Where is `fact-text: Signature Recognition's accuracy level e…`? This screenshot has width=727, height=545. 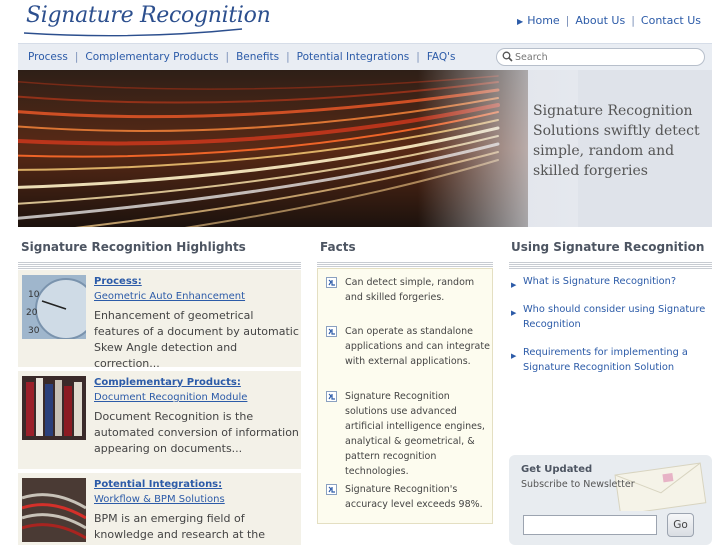
fact-text: Signature Recognition's accuracy level e… is located at coordinates (414, 497).